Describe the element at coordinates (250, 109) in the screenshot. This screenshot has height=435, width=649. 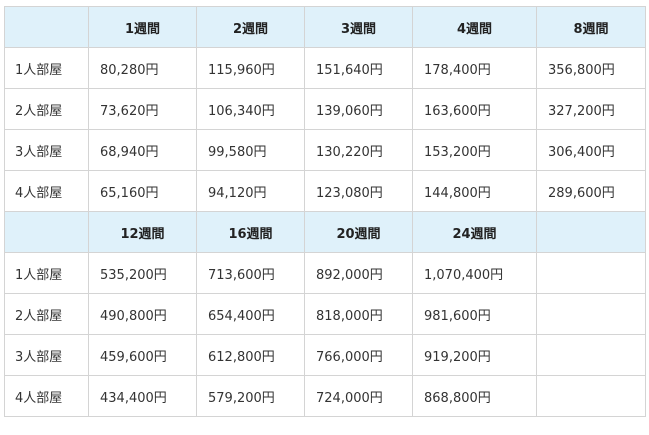
I see `price-cell: 106,340円` at that location.